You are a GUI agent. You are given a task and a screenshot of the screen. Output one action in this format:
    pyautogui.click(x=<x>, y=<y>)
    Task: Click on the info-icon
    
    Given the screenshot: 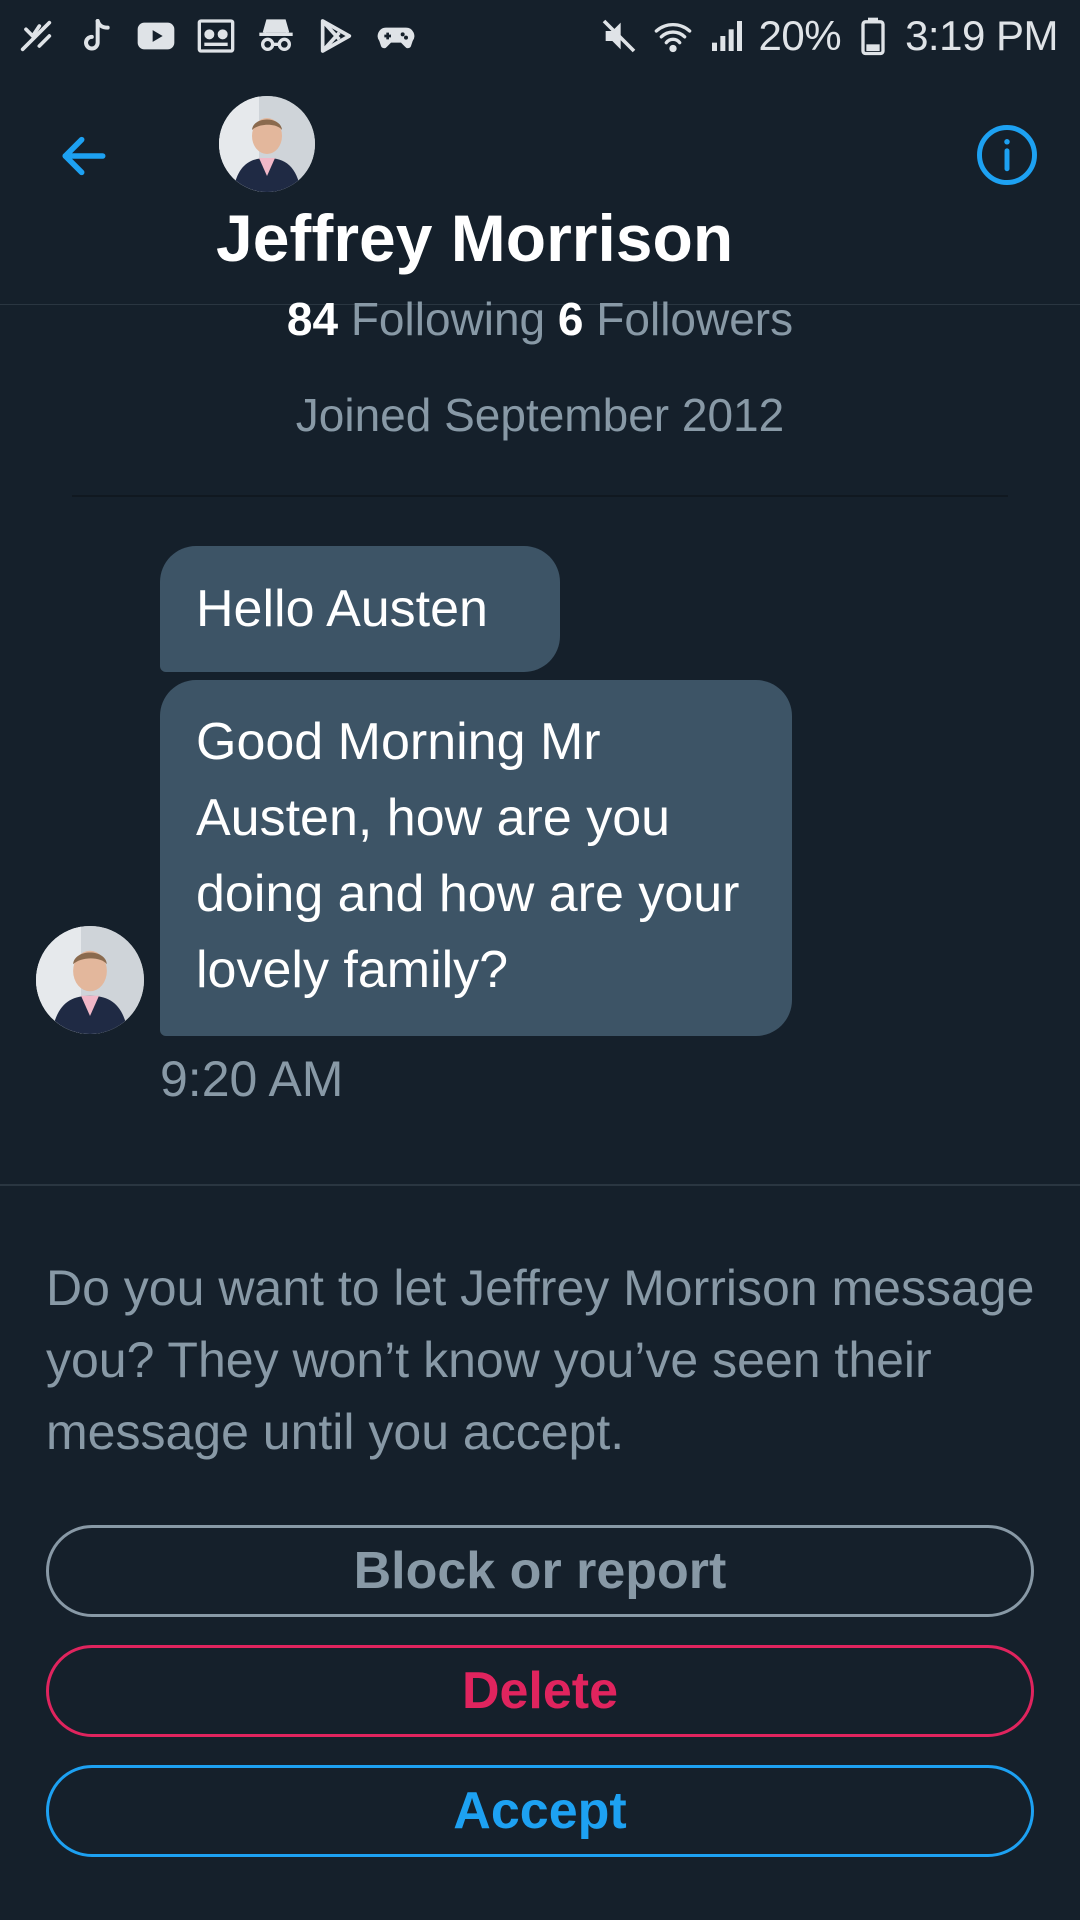 What is the action you would take?
    pyautogui.click(x=1007, y=155)
    